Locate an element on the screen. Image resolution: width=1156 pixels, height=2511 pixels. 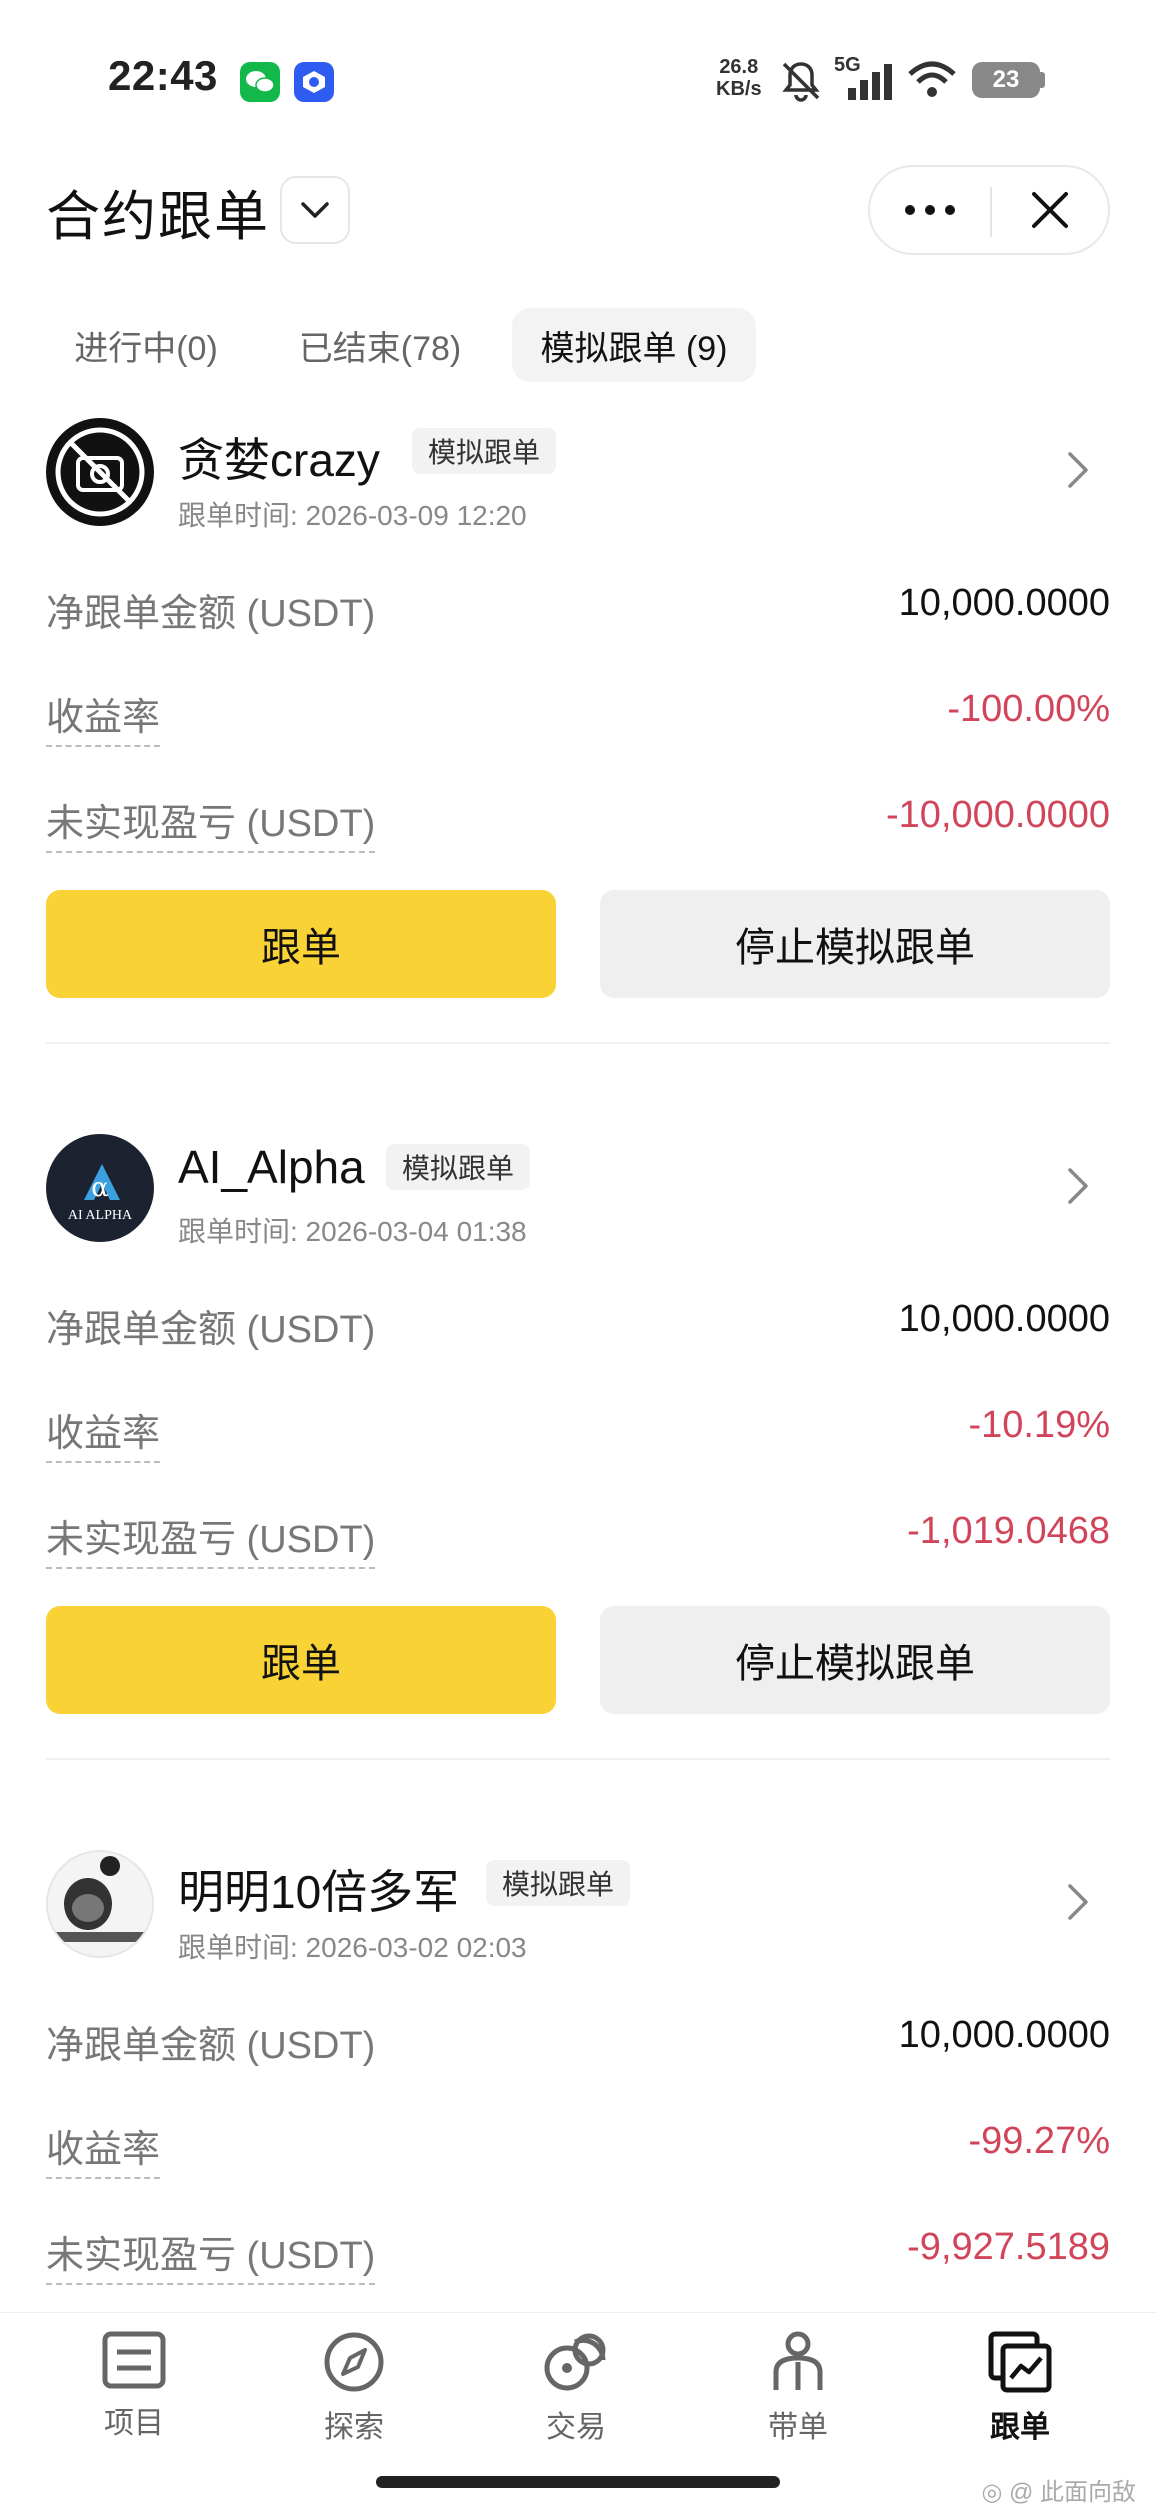
nav-item-project: 项目 is located at coordinates (134, 2386).